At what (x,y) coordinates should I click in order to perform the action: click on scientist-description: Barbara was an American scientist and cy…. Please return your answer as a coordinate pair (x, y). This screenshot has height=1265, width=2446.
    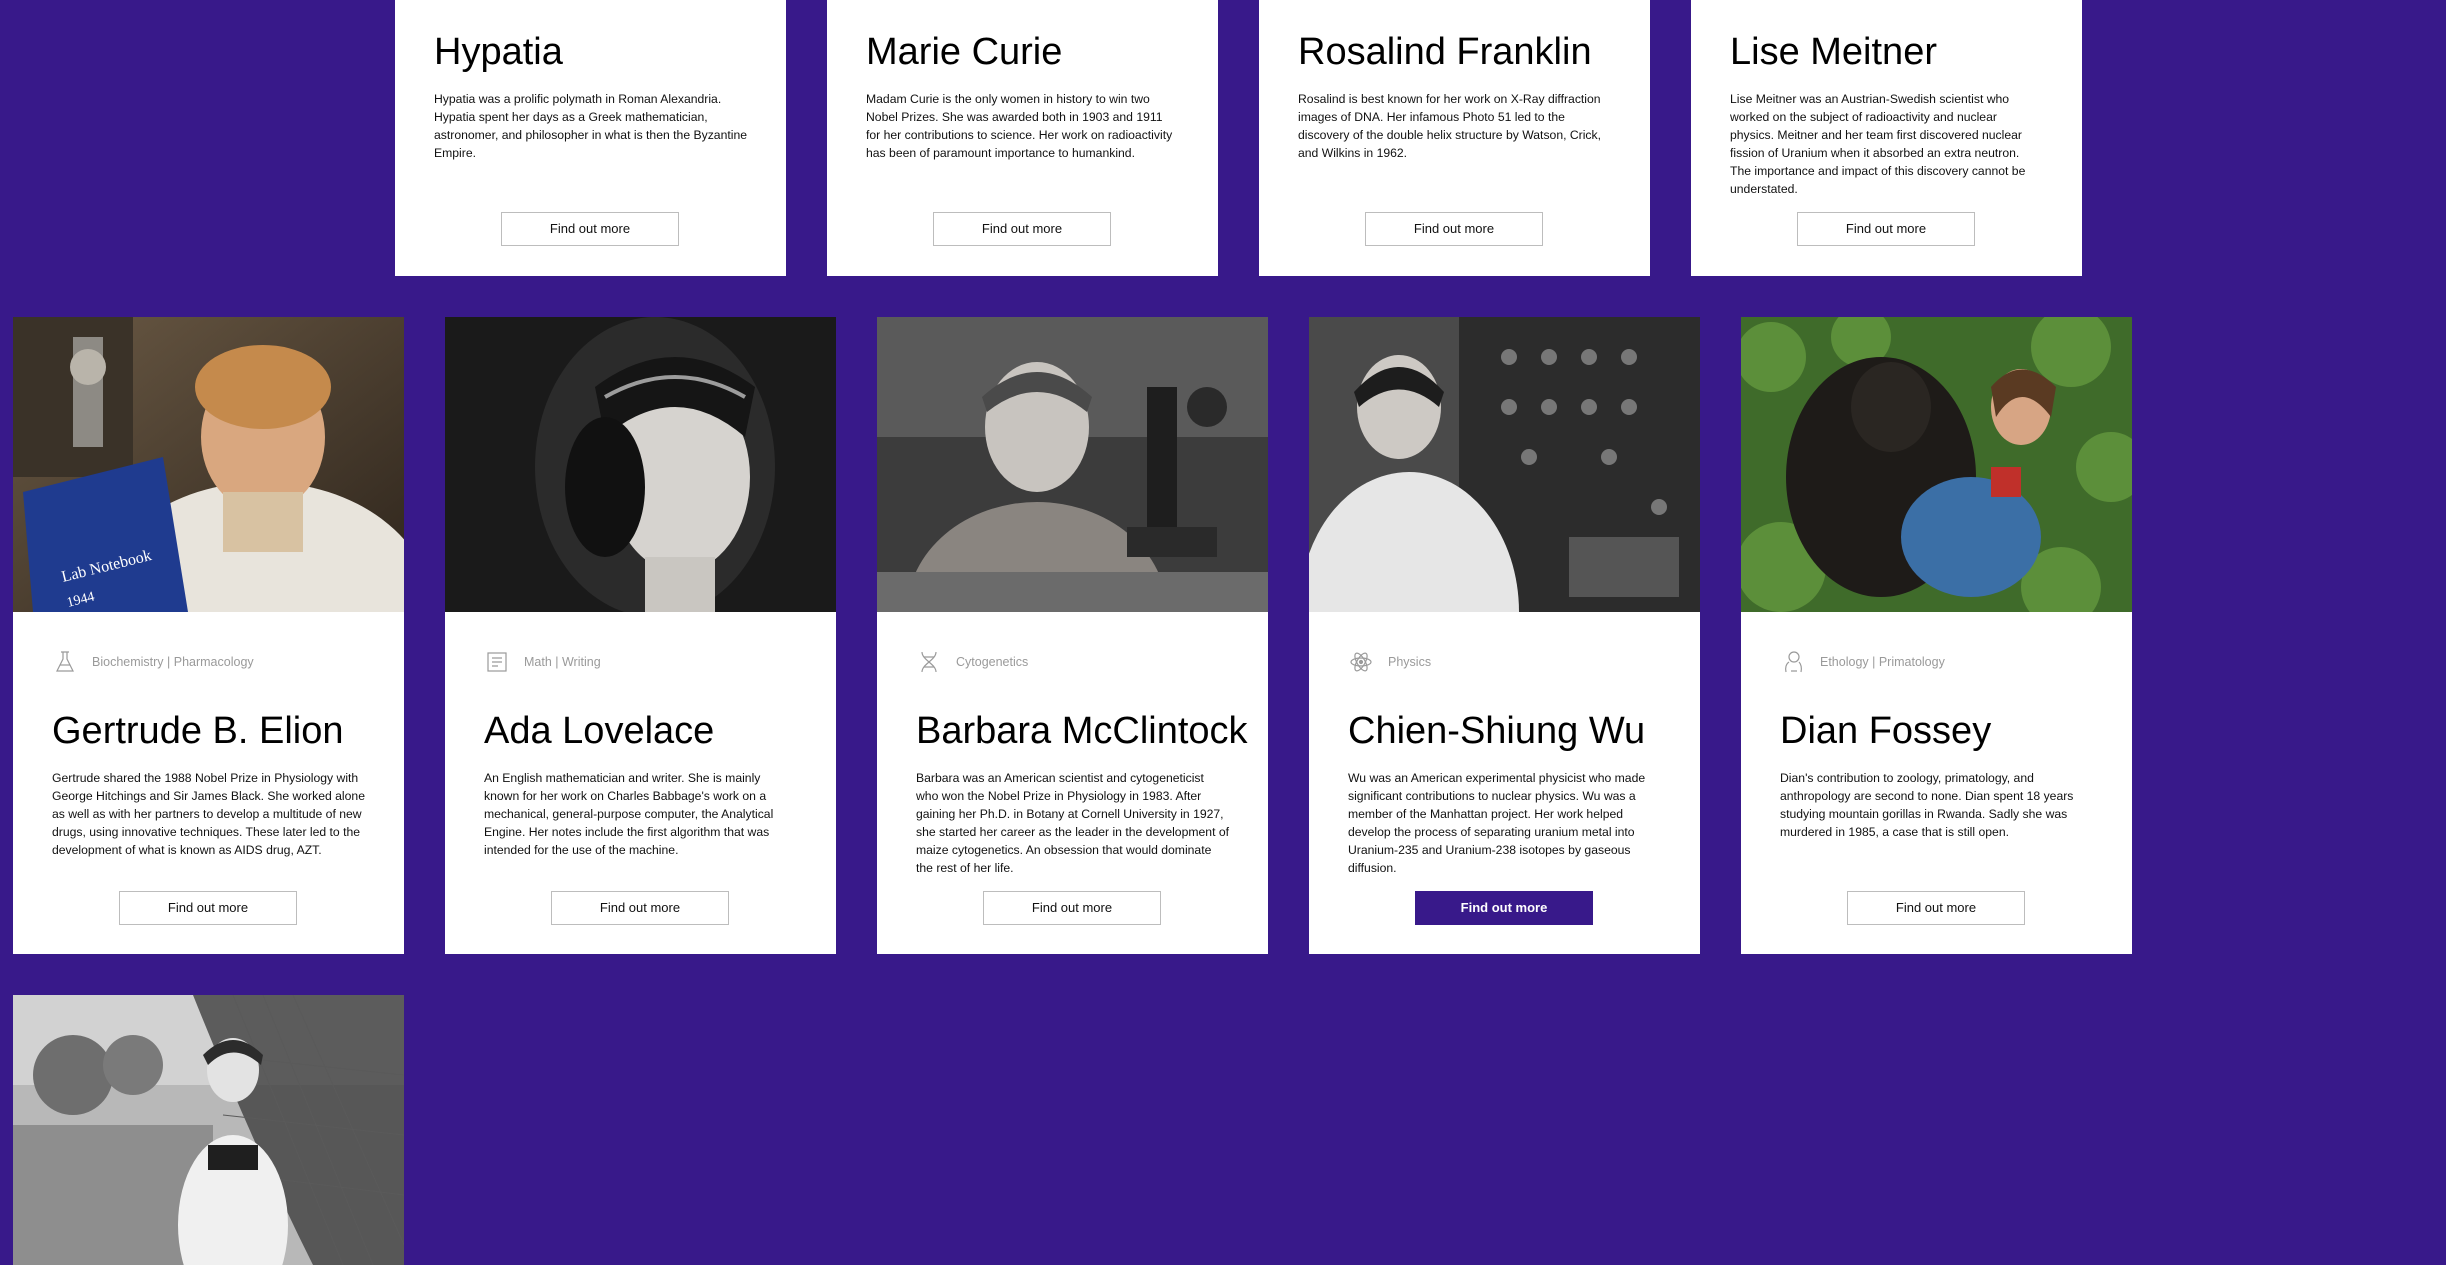
    Looking at the image, I should click on (1073, 823).